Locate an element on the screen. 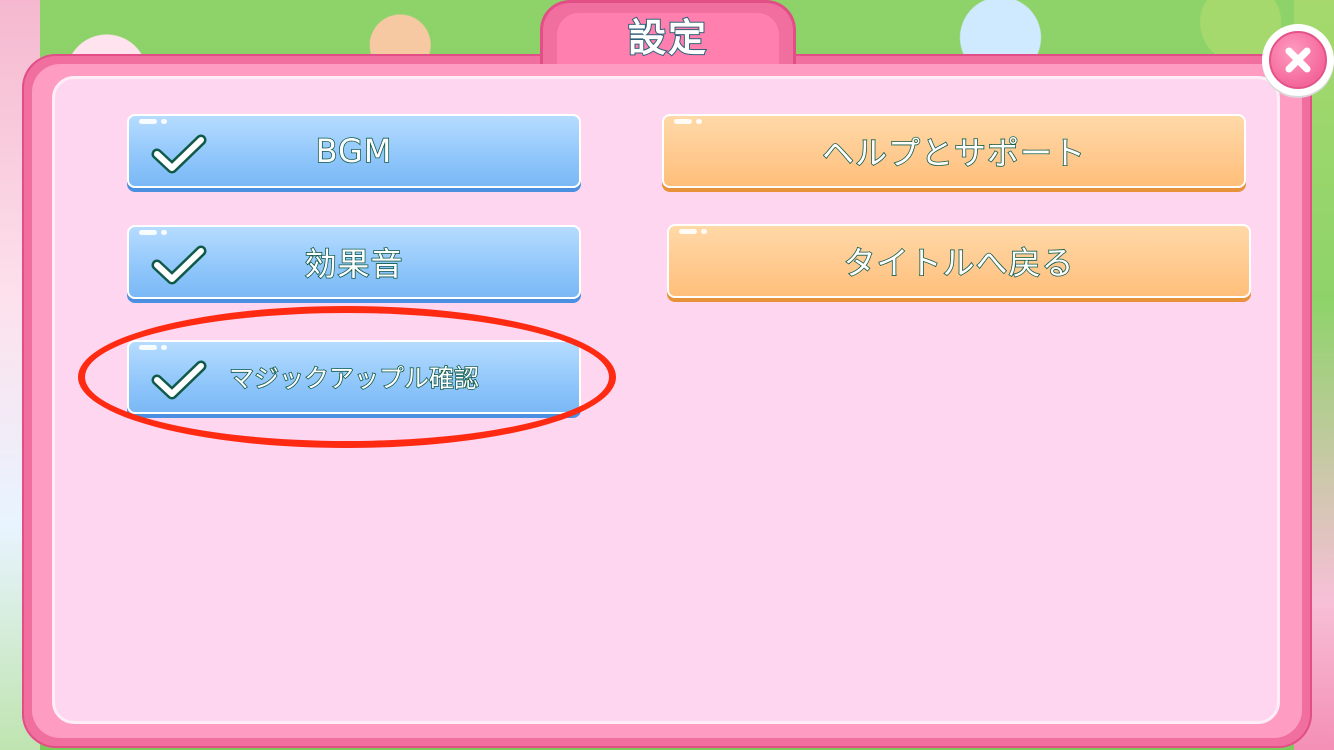 The image size is (1334, 750). return-to-title-button: タイトルへ戻る is located at coordinates (959, 261).